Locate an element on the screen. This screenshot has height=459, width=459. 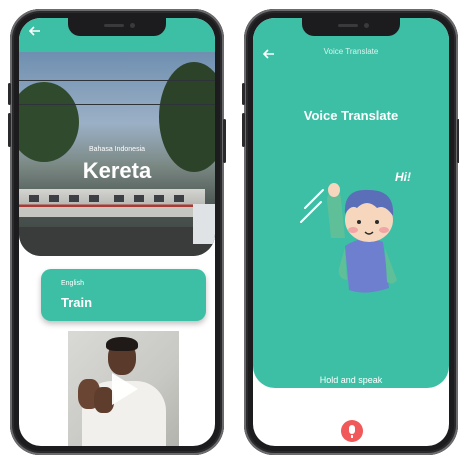
microphone-icon is located at coordinates (352, 431).